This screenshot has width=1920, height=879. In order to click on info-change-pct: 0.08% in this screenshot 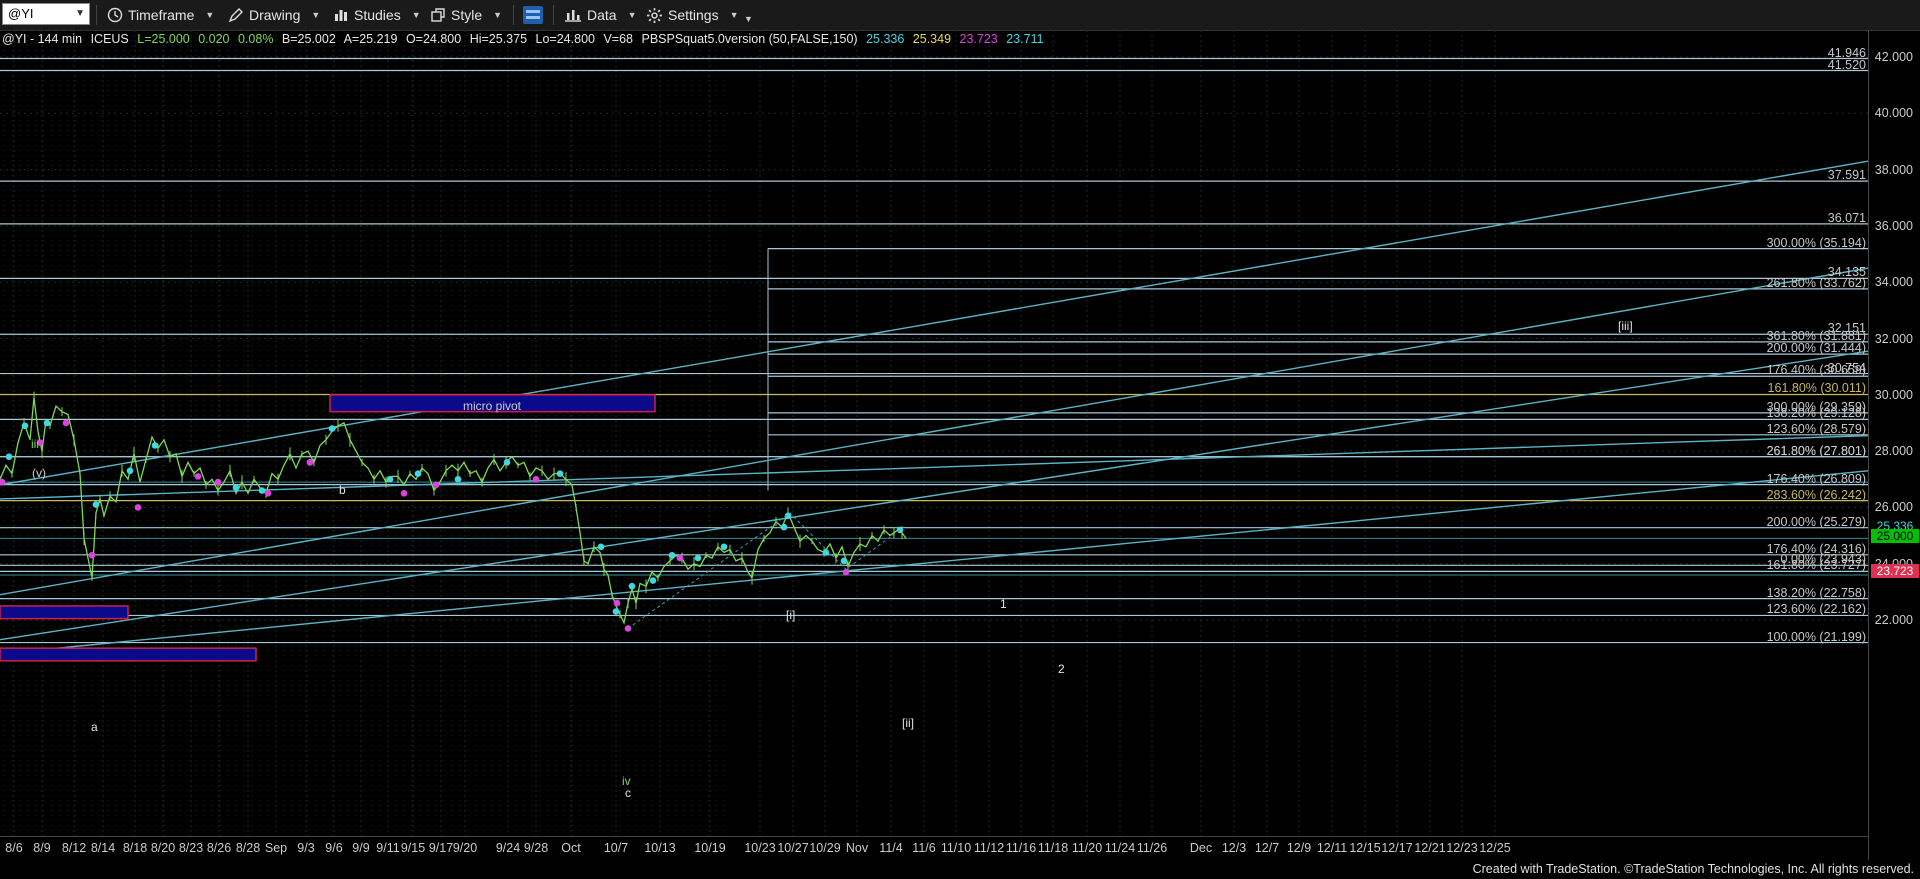, I will do `click(255, 39)`.